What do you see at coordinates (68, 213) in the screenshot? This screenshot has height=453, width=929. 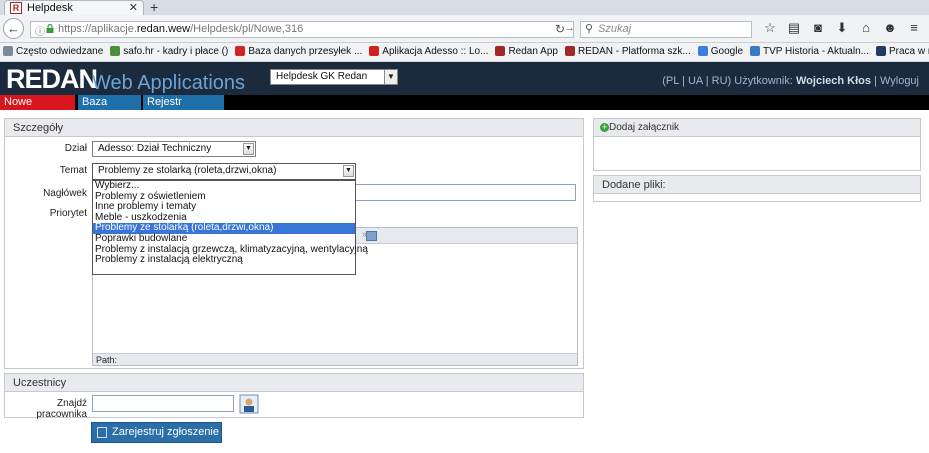 I see `priorytet-label: Priorytet` at bounding box center [68, 213].